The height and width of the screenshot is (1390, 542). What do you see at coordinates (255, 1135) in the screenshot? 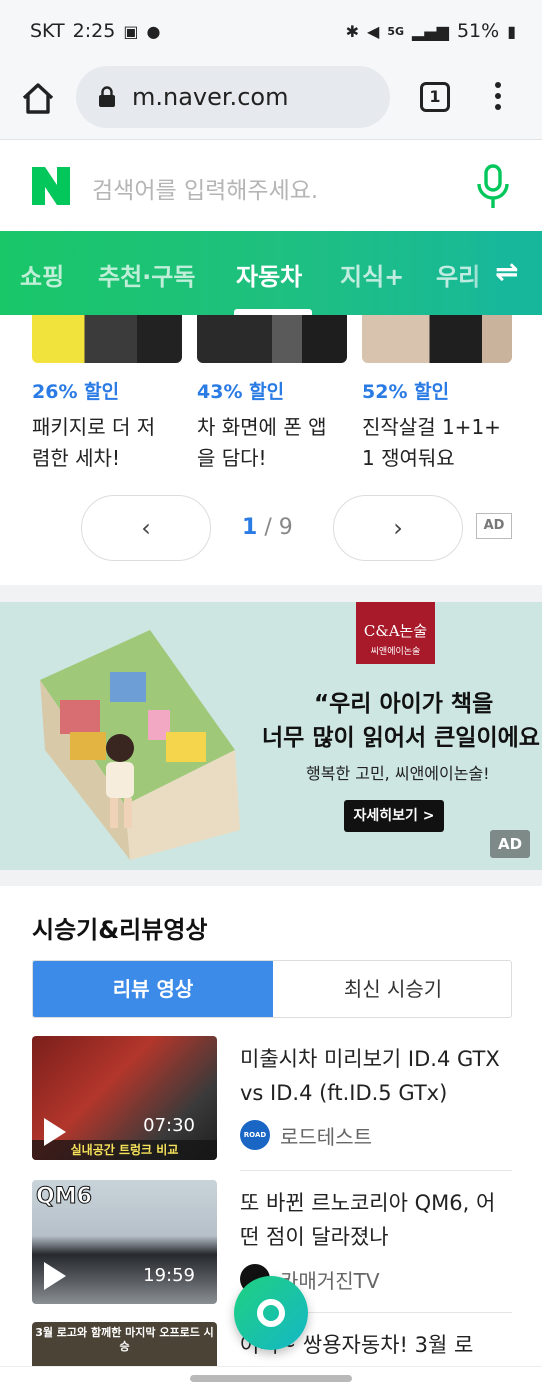
I see `channel-logo-icon: ROAD` at bounding box center [255, 1135].